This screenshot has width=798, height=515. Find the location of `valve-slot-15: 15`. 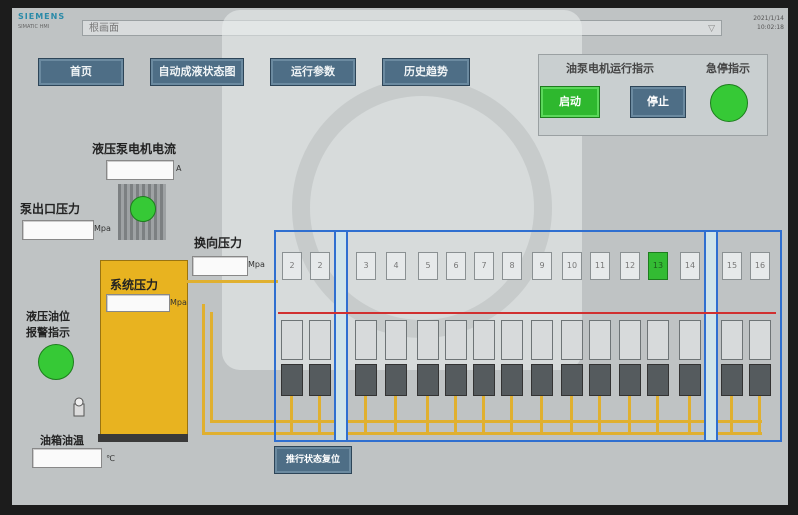

valve-slot-15: 15 is located at coordinates (732, 266).